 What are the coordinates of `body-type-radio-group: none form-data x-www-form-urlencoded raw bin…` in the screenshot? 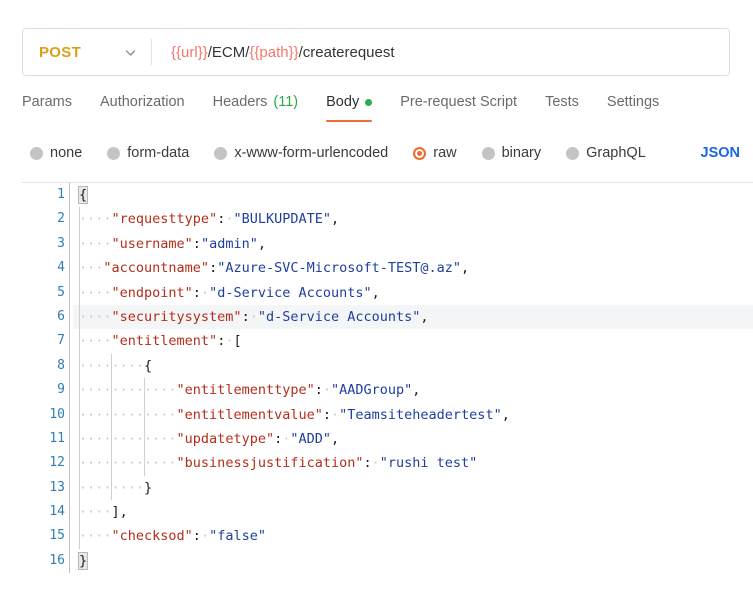 It's located at (386, 153).